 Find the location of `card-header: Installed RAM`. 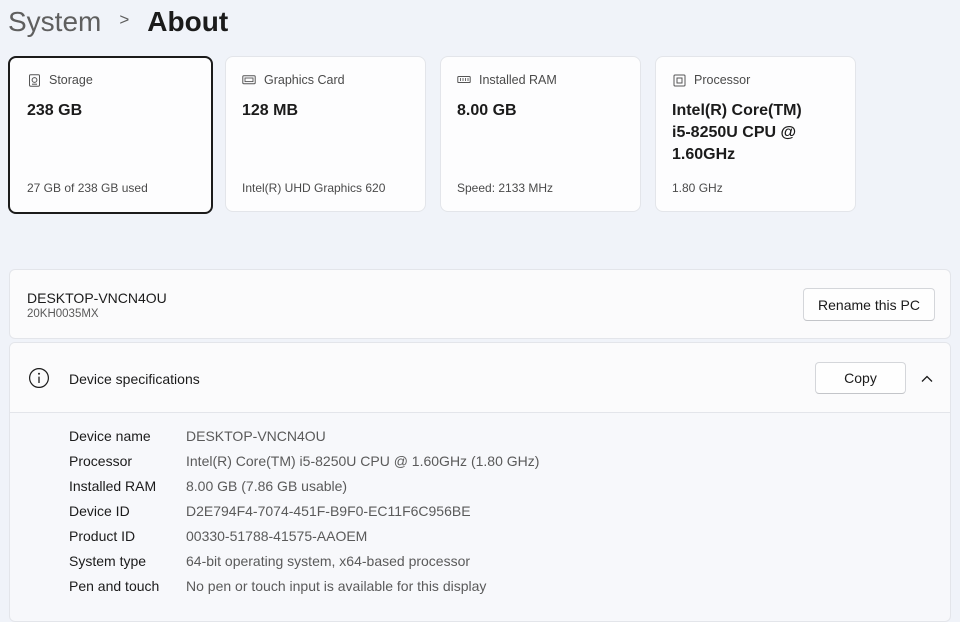

card-header: Installed RAM is located at coordinates (540, 80).